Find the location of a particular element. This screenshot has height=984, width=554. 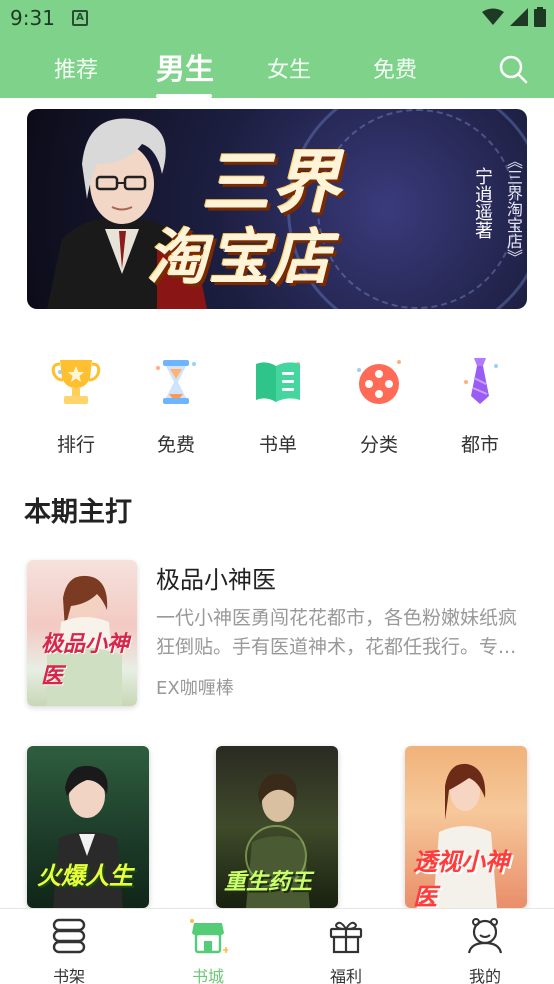

category-label: 分类 is located at coordinates (378, 445).